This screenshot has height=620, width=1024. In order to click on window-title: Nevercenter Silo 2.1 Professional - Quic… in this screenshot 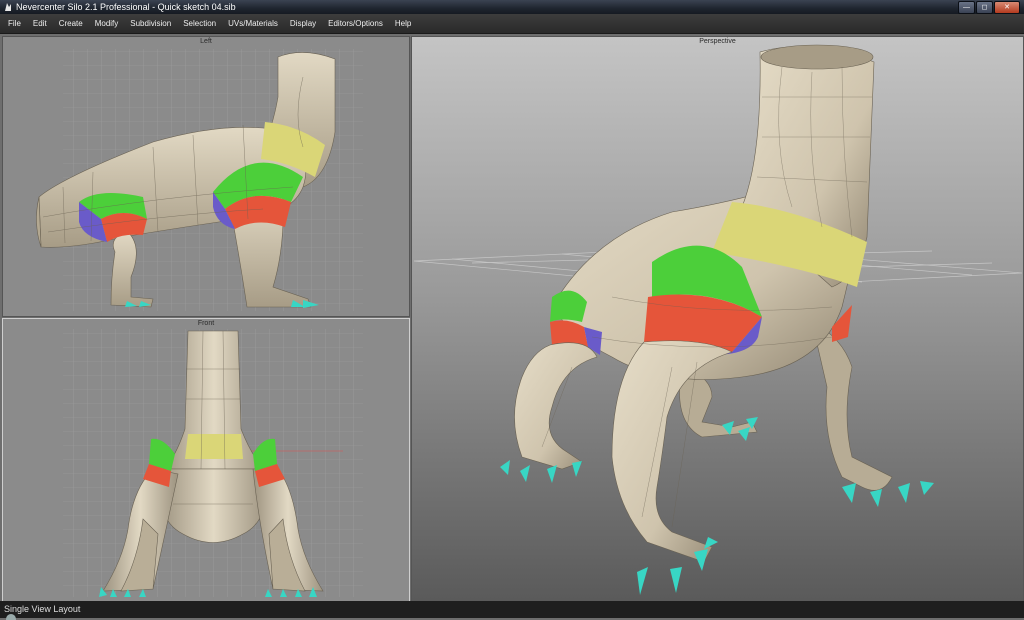, I will do `click(126, 7)`.